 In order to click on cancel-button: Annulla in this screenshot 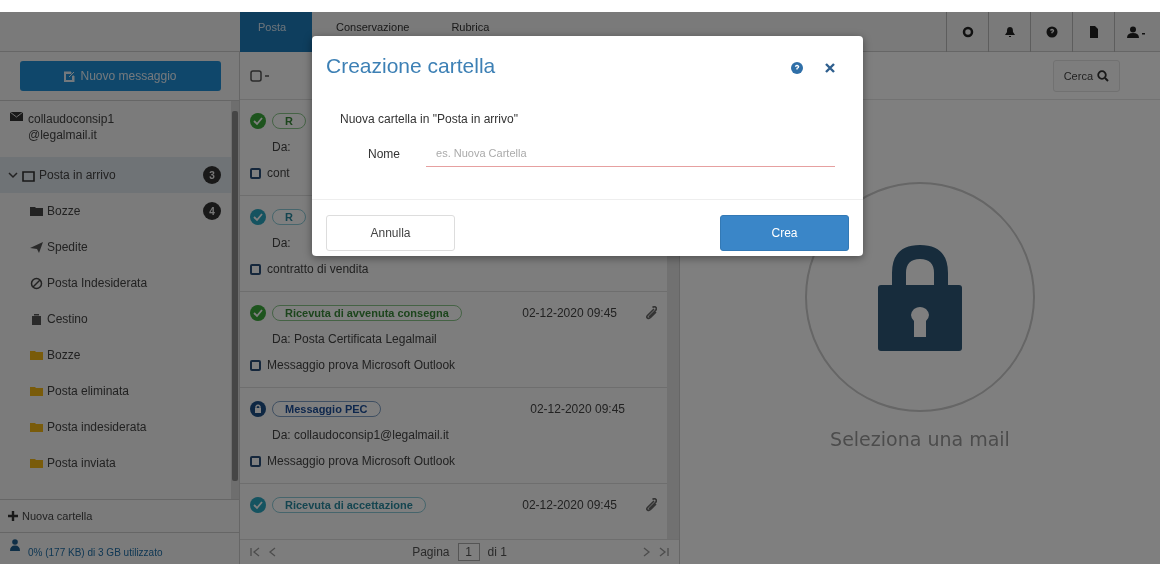, I will do `click(390, 233)`.